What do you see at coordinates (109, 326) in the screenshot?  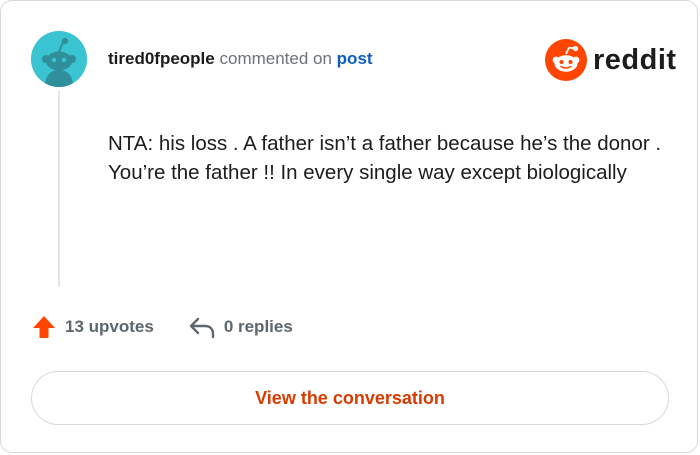 I see `upvotes-count: 13 upvotes` at bounding box center [109, 326].